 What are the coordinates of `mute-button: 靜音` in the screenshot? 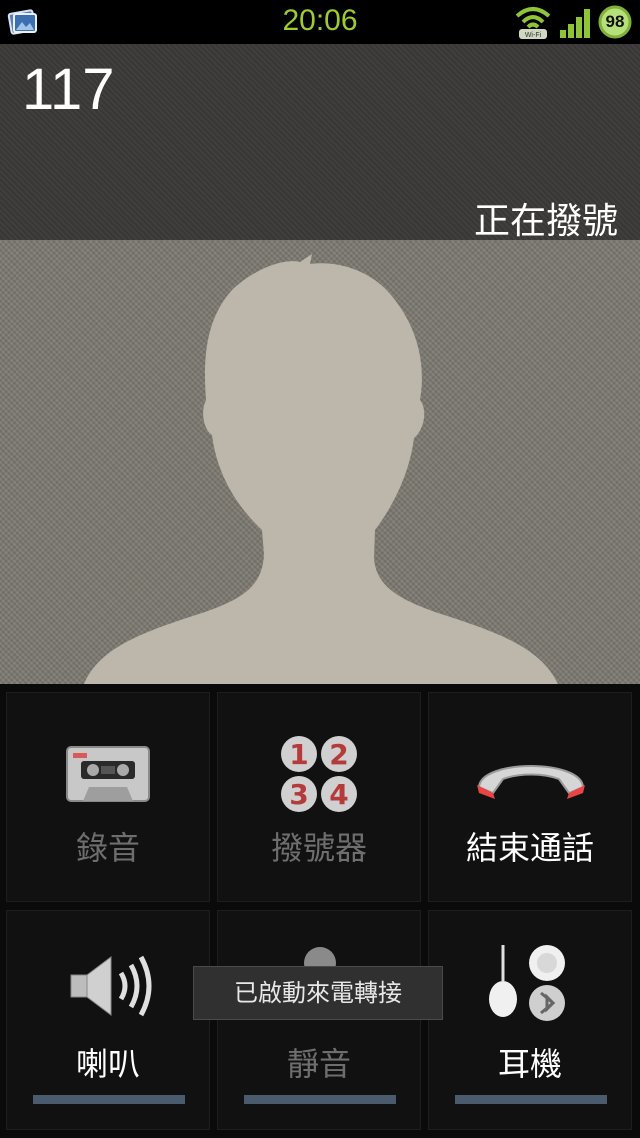 It's located at (319, 1020).